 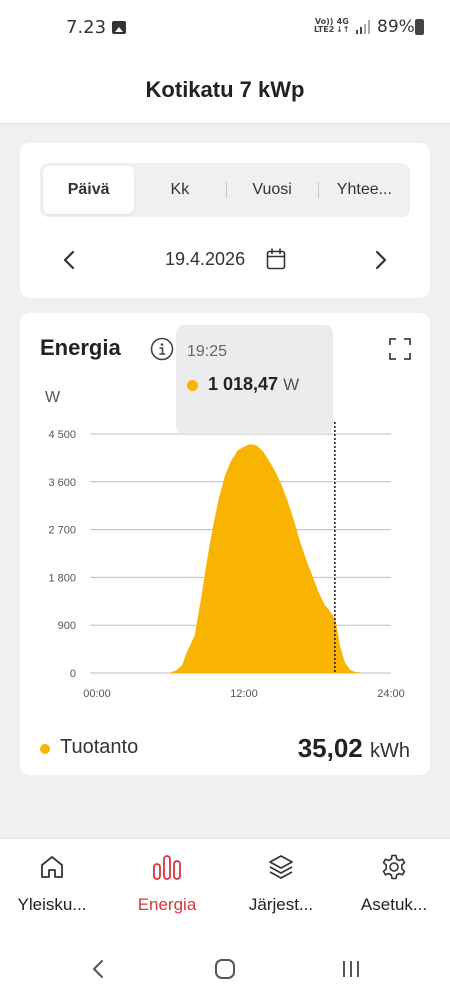 What do you see at coordinates (167, 893) in the screenshot?
I see `nav-energy: Energia` at bounding box center [167, 893].